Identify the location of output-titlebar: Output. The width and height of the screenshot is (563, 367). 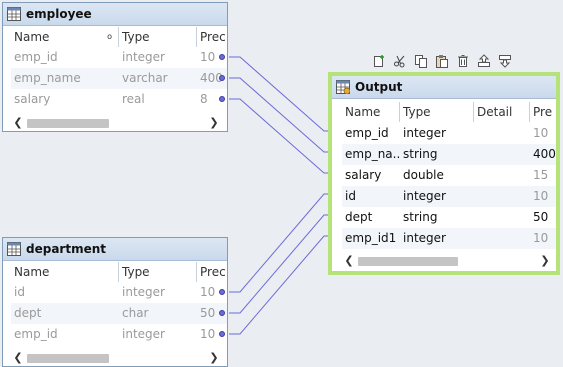
(444, 87).